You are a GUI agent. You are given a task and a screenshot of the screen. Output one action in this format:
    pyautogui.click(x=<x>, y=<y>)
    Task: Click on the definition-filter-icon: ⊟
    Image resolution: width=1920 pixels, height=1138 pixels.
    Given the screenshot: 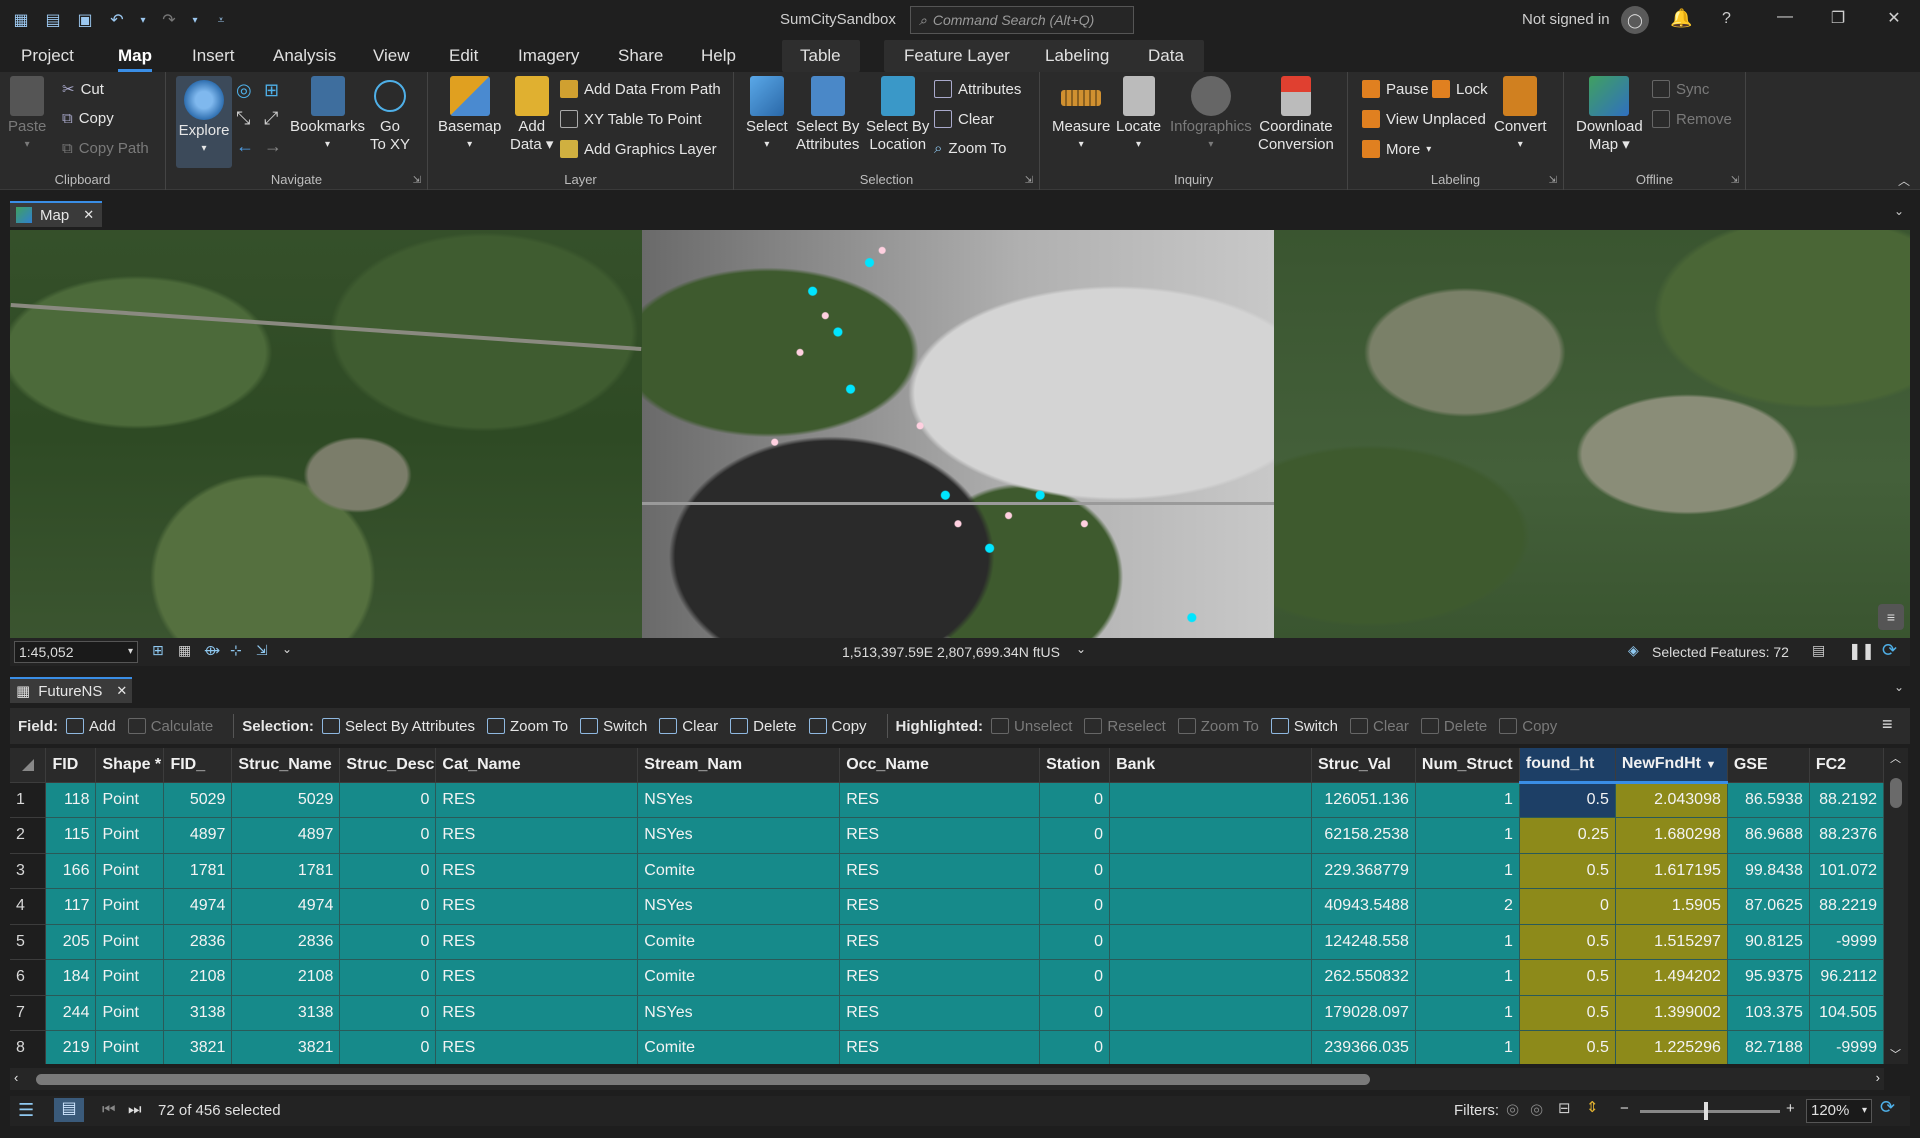 What is the action you would take?
    pyautogui.click(x=1564, y=1108)
    